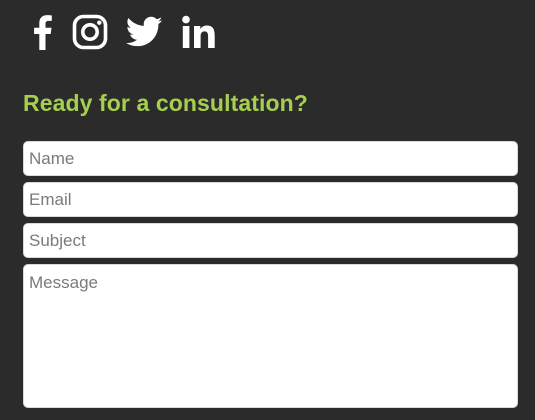 The width and height of the screenshot is (535, 420). I want to click on twitter-link, so click(144, 32).